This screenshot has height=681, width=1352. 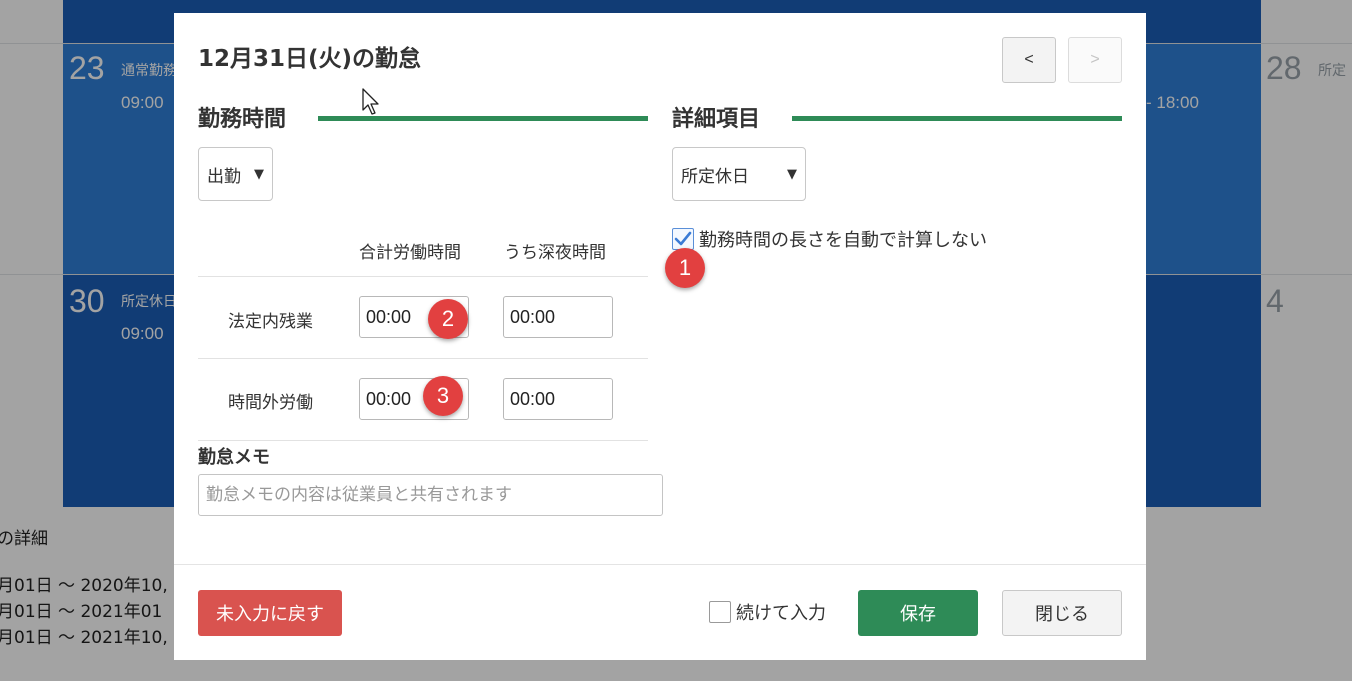 I want to click on annotation-badge: 2, so click(x=448, y=319).